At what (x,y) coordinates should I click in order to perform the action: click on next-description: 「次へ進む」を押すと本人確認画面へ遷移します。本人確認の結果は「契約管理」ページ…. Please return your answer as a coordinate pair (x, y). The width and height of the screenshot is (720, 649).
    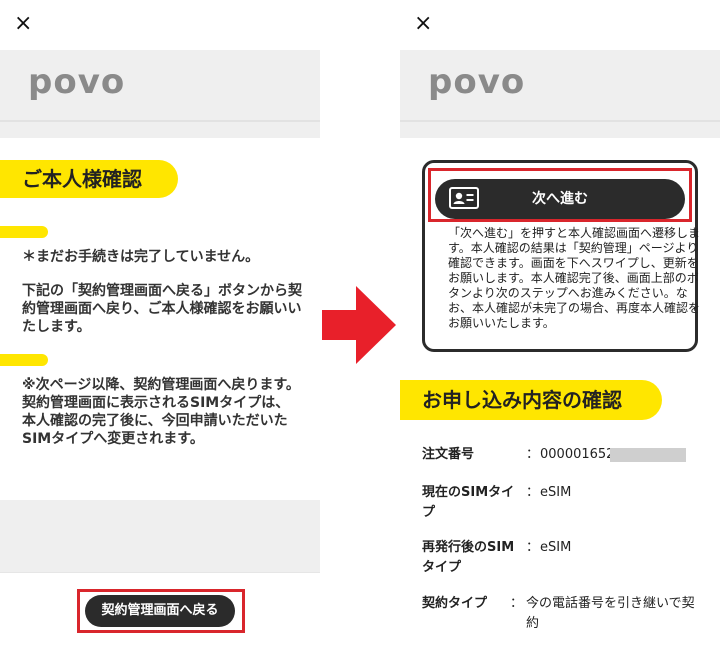
    Looking at the image, I should click on (574, 278).